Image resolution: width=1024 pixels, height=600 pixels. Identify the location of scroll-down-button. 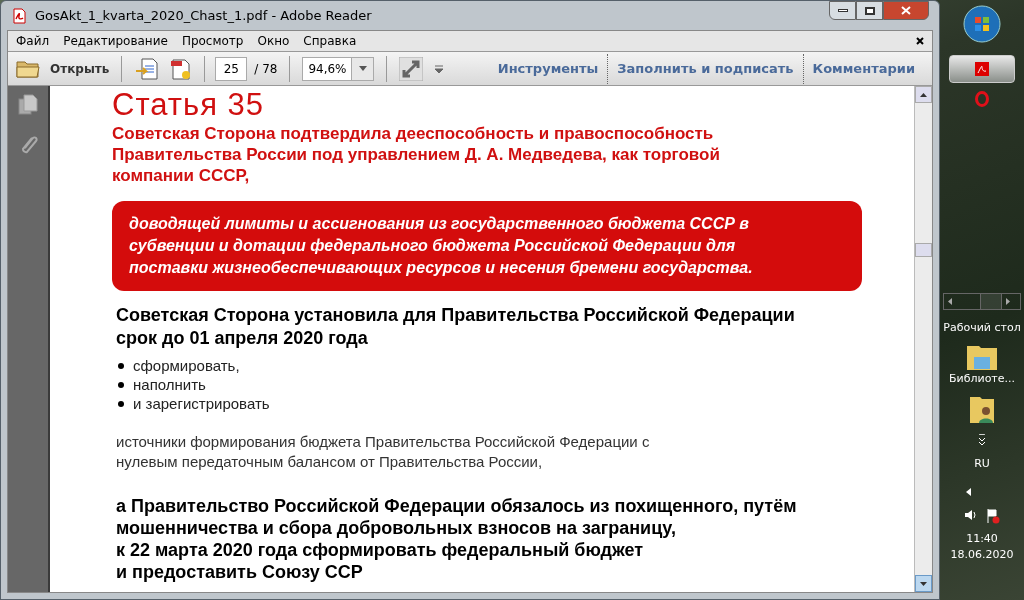
(923, 583).